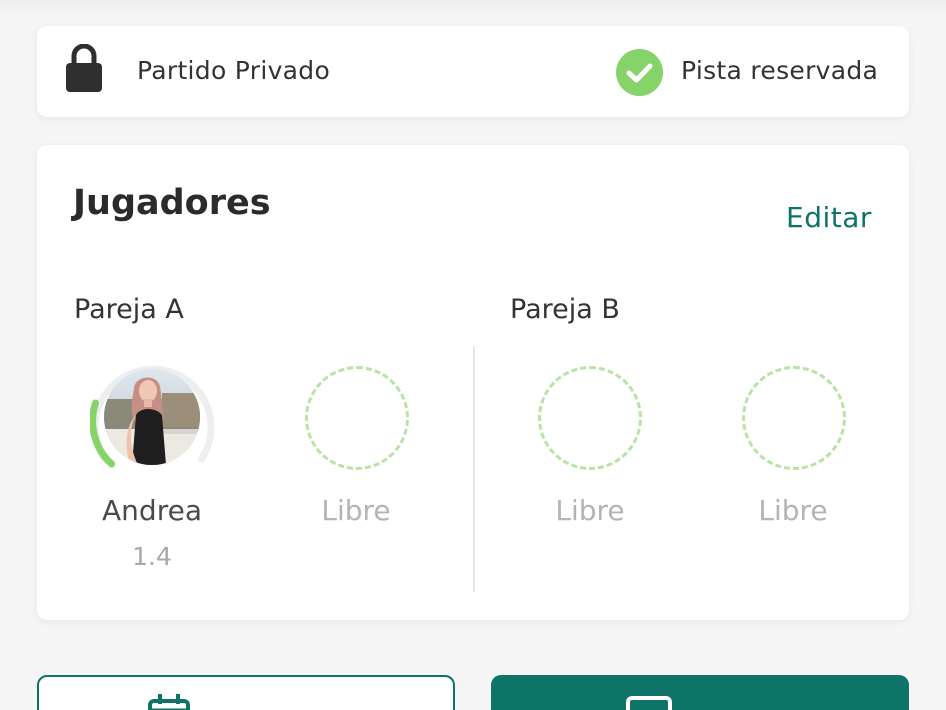 The height and width of the screenshot is (710, 946). I want to click on player-name: Andrea, so click(152, 510).